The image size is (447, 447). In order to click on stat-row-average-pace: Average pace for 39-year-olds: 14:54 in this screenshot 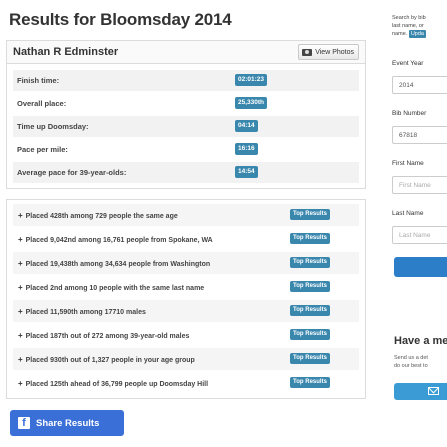, I will do `click(186, 172)`.